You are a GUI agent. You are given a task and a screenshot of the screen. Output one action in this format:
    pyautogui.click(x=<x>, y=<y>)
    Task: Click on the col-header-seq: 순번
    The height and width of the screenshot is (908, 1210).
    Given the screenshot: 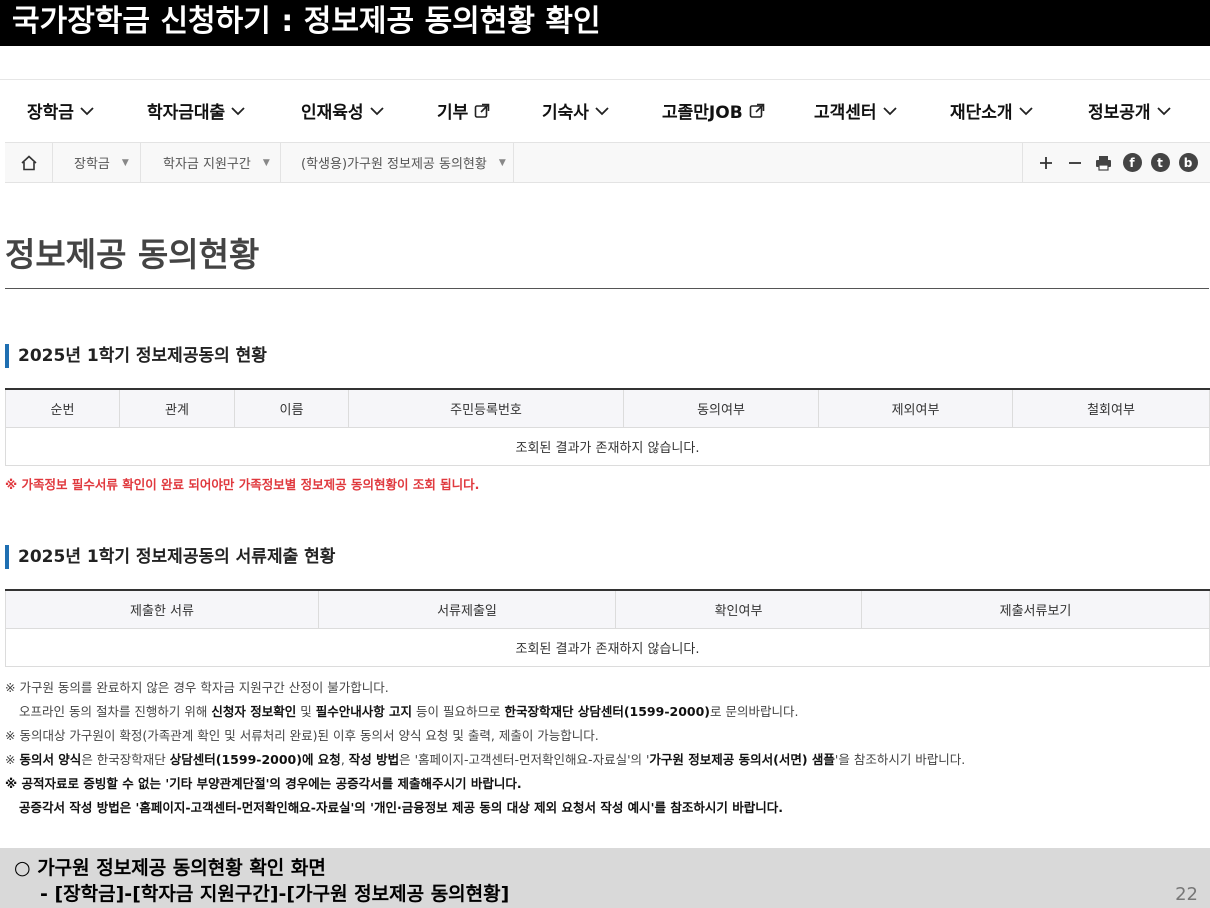 What is the action you would take?
    pyautogui.click(x=62, y=408)
    